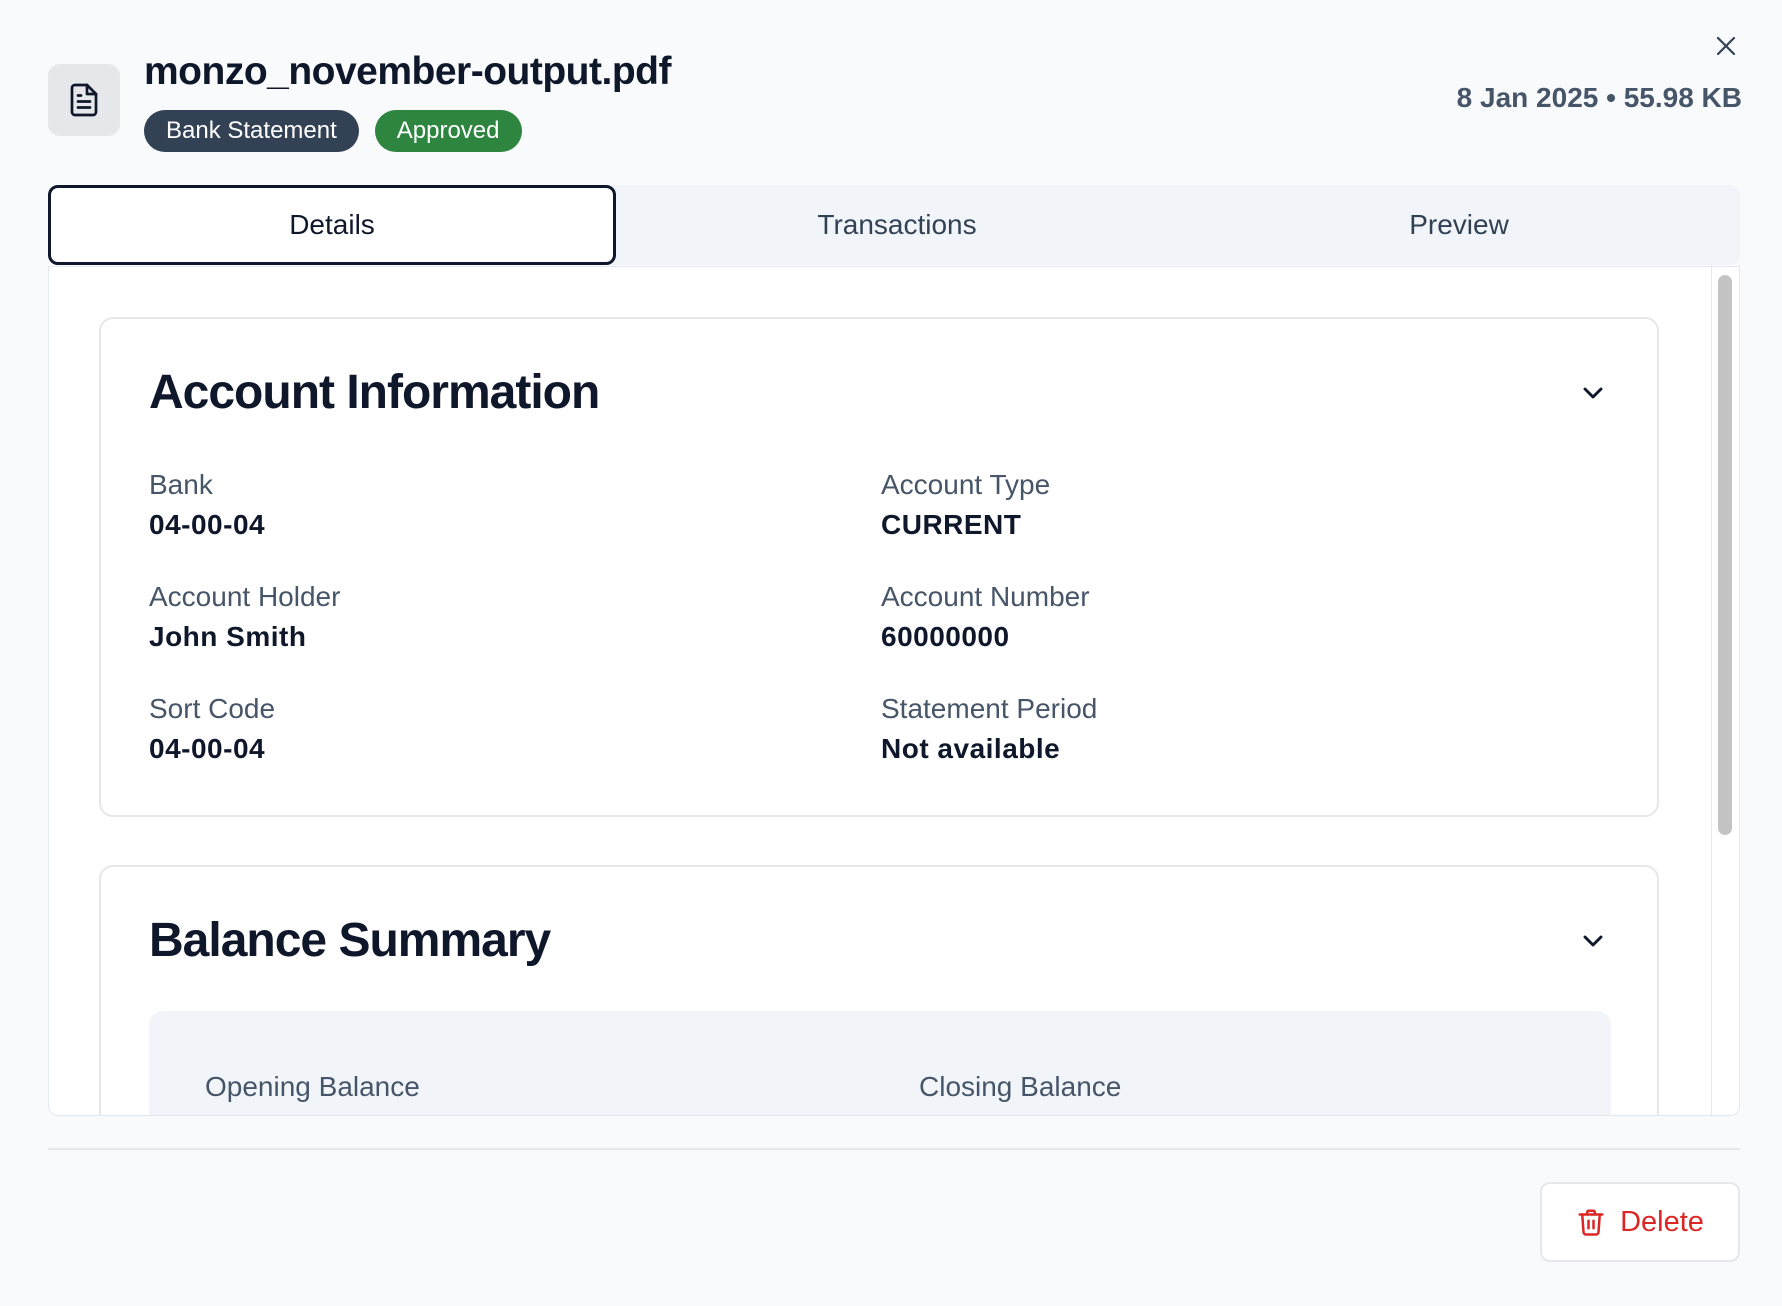  I want to click on field-account-number: Account Number 60000000, so click(985, 617).